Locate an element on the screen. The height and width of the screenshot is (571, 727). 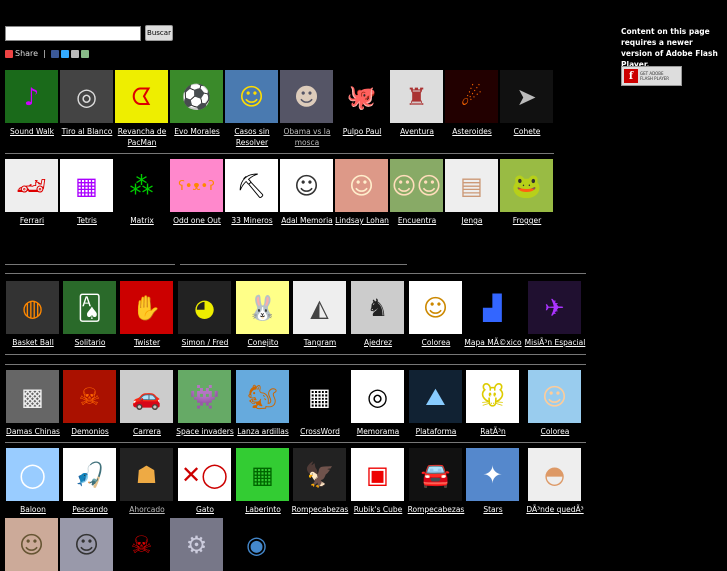
game-thumbnail: 🚗 is located at coordinates (146, 396).